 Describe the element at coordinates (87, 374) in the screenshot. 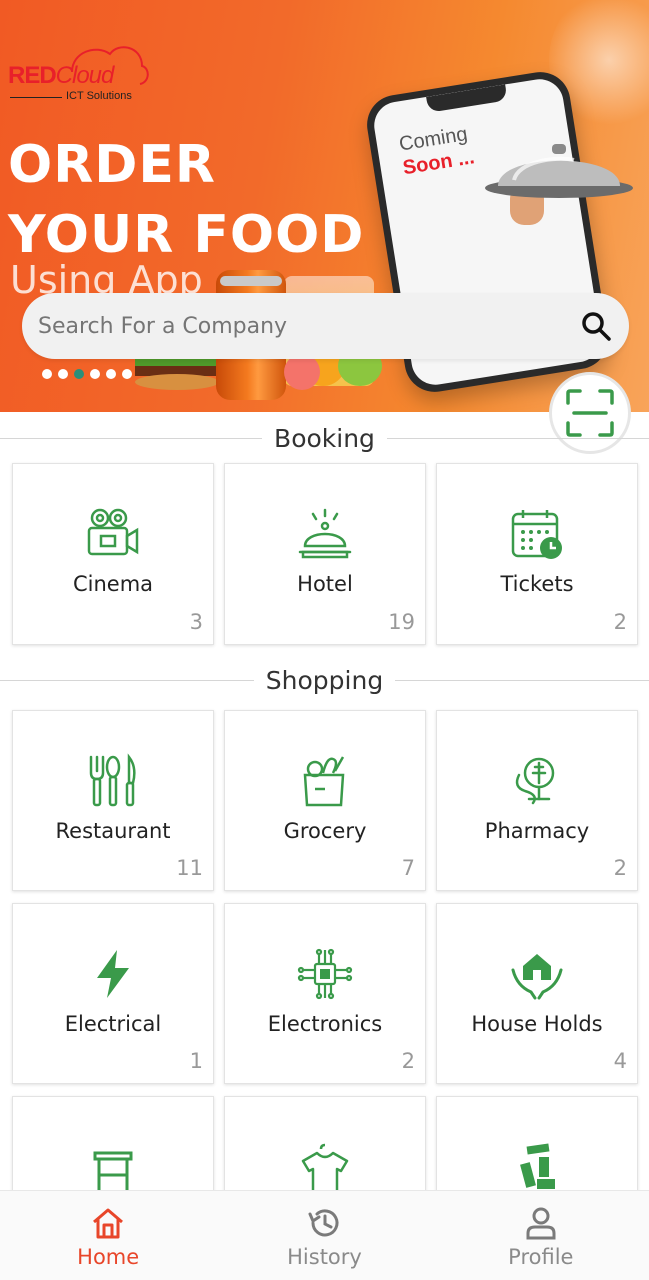

I see `carousel-dots` at that location.